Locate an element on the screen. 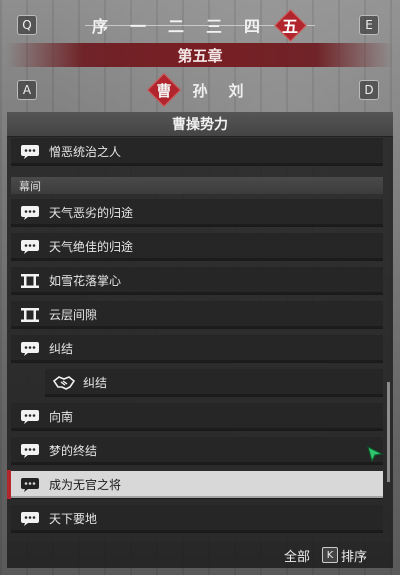 The width and height of the screenshot is (400, 575). key-q-button: Q is located at coordinates (27, 25).